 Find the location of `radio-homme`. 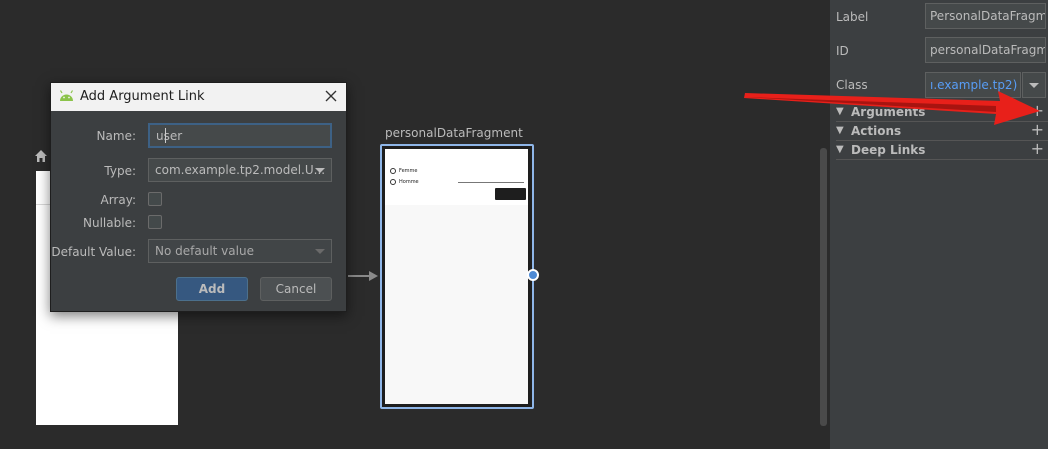

radio-homme is located at coordinates (393, 182).